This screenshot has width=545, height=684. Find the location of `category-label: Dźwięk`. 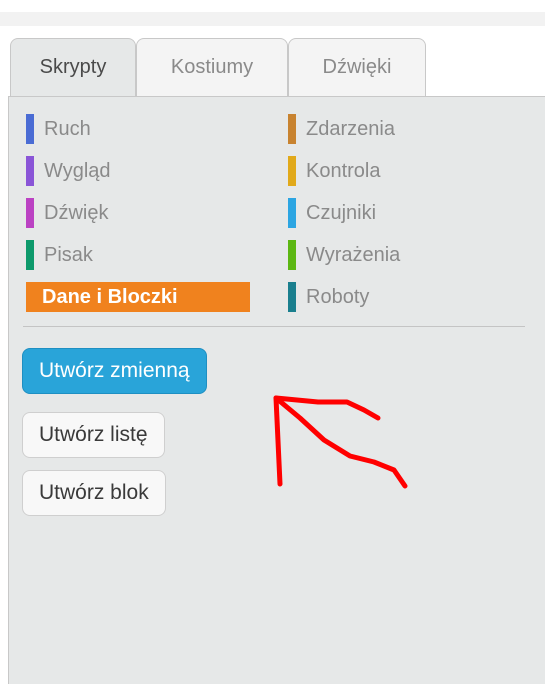

category-label: Dźwięk is located at coordinates (76, 213).